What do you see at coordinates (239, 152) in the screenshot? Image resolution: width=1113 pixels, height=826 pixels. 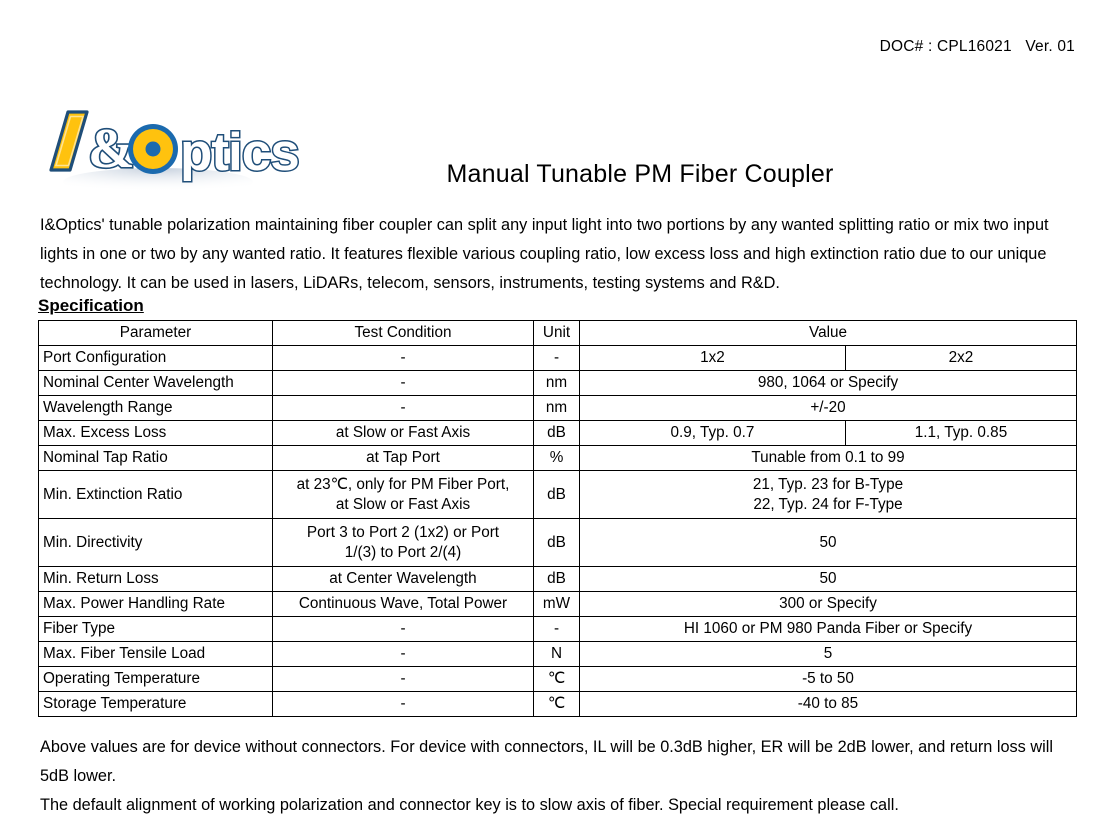 I see `logo-wordmark-ptics: ptics` at bounding box center [239, 152].